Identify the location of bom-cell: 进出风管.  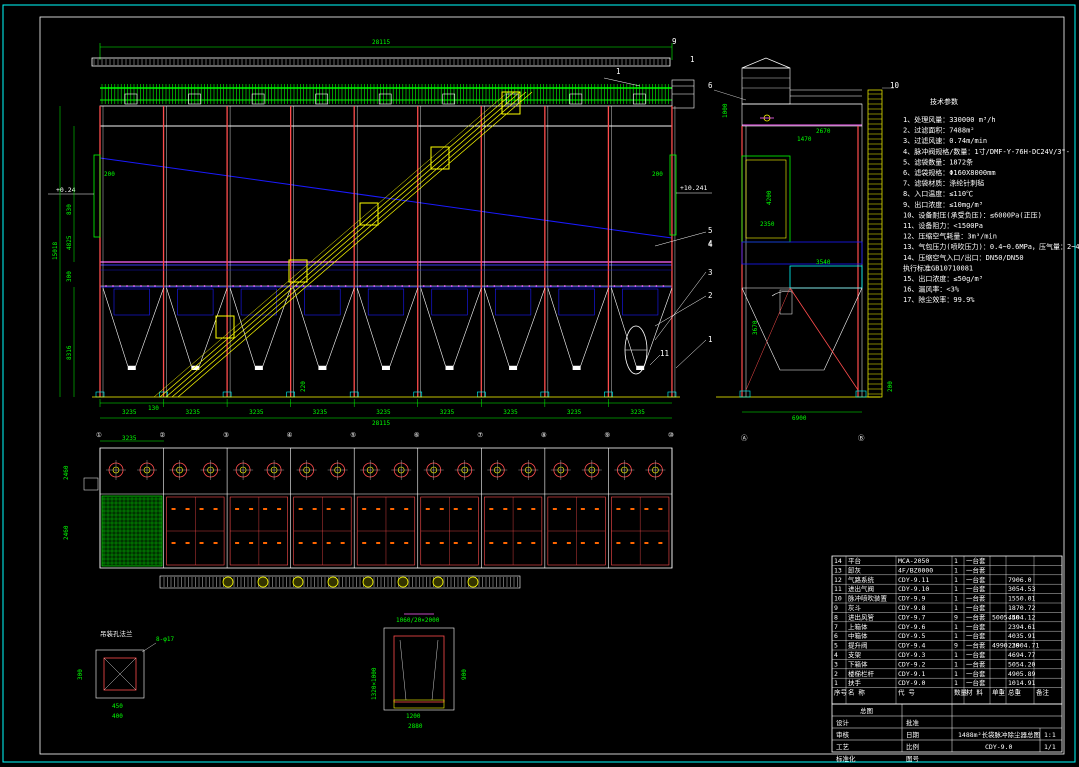
(861, 616).